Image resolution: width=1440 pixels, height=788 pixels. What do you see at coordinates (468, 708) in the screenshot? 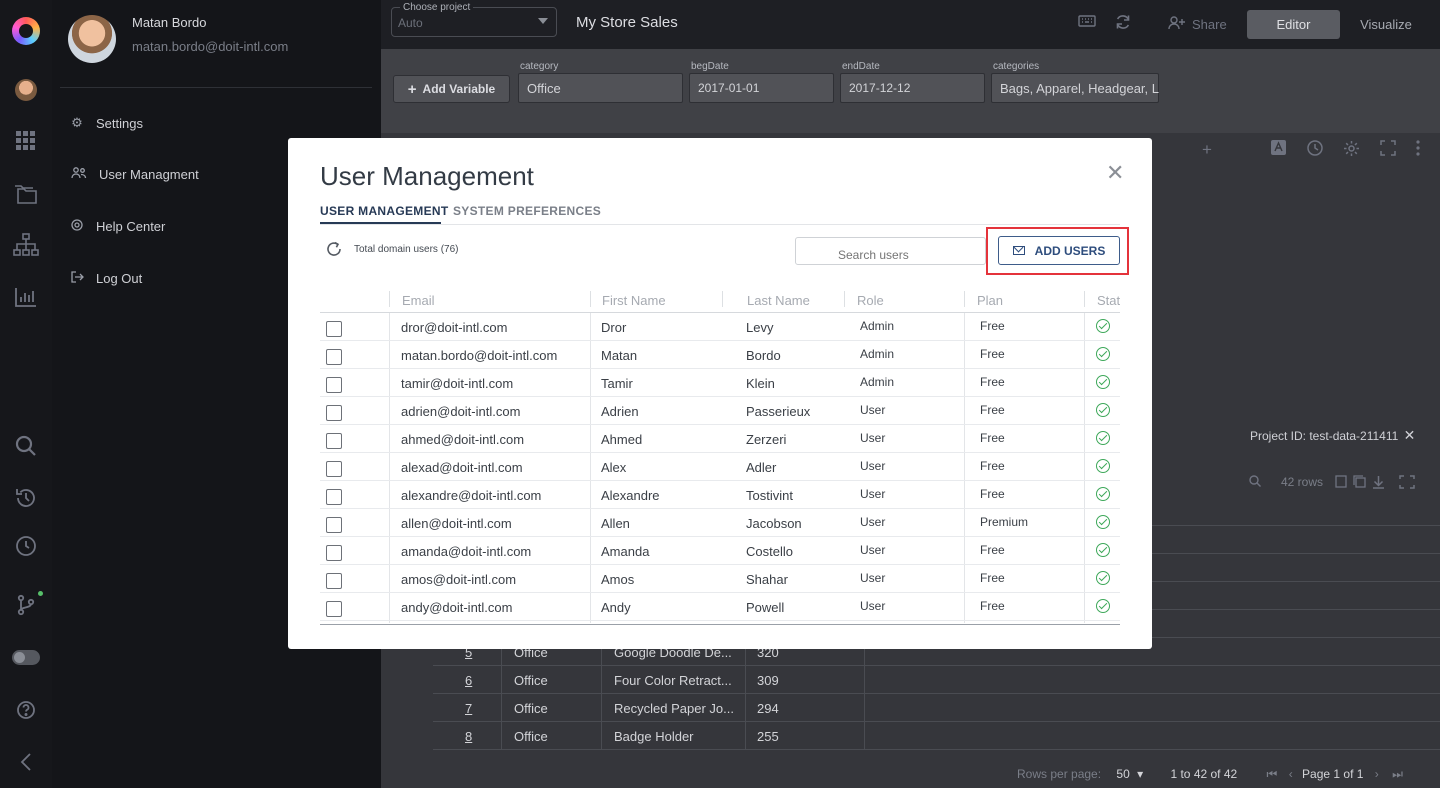
I see `row-number: 7` at bounding box center [468, 708].